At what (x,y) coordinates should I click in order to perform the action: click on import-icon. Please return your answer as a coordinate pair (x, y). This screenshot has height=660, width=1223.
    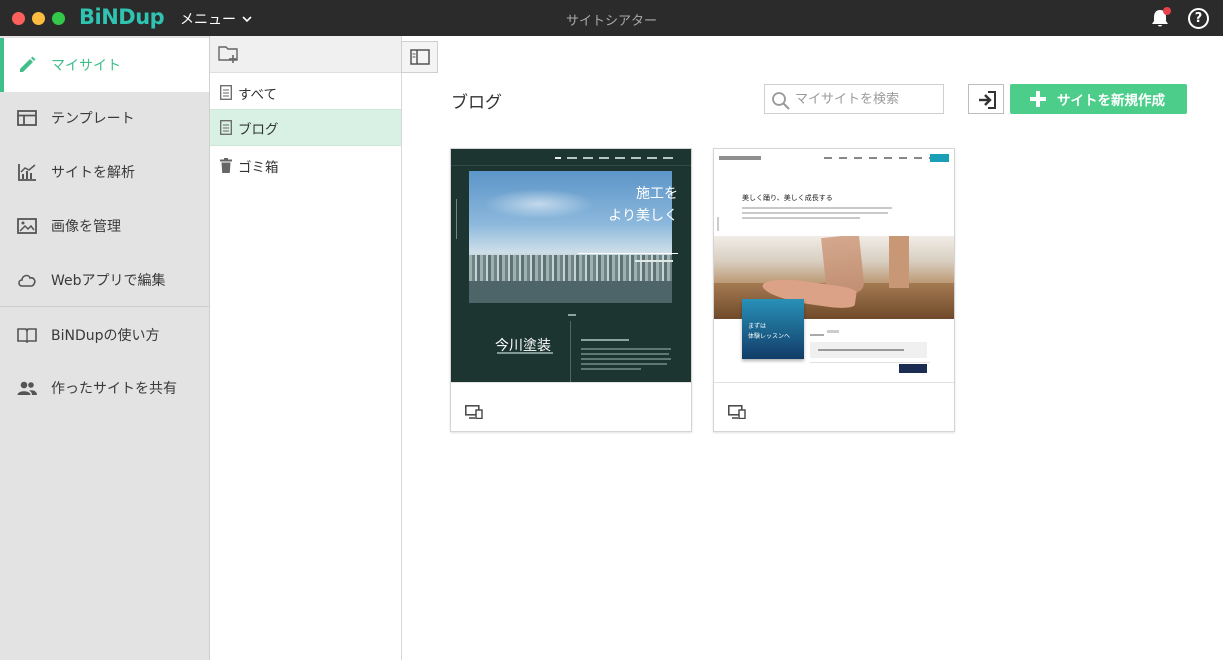
    Looking at the image, I should click on (987, 100).